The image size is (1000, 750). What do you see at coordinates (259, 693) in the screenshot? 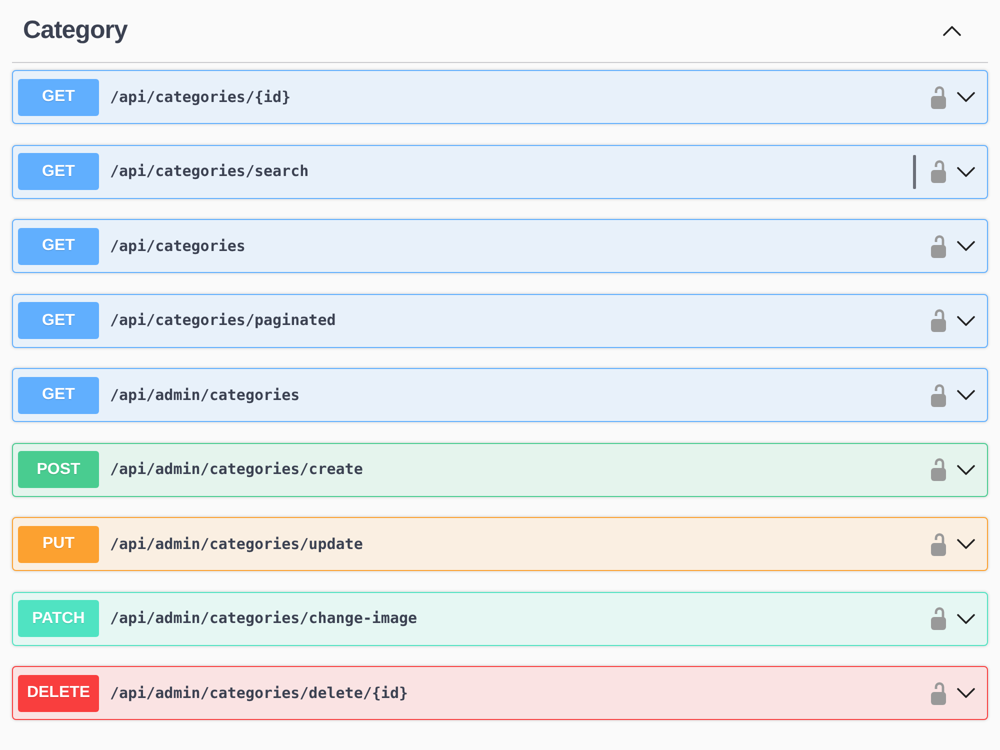
I see `endpoint-path: /api/admin/categories/delete/{id}` at bounding box center [259, 693].